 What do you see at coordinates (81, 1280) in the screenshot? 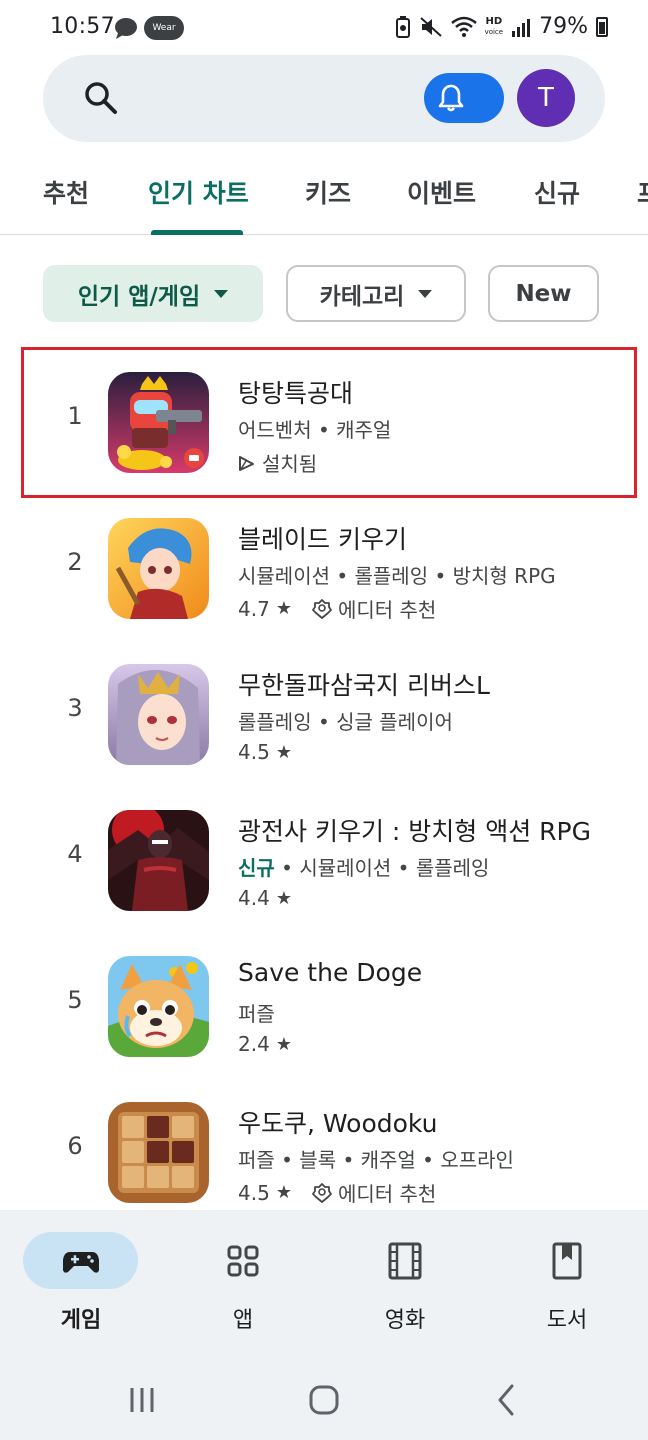
I see `nav-games: 게임` at bounding box center [81, 1280].